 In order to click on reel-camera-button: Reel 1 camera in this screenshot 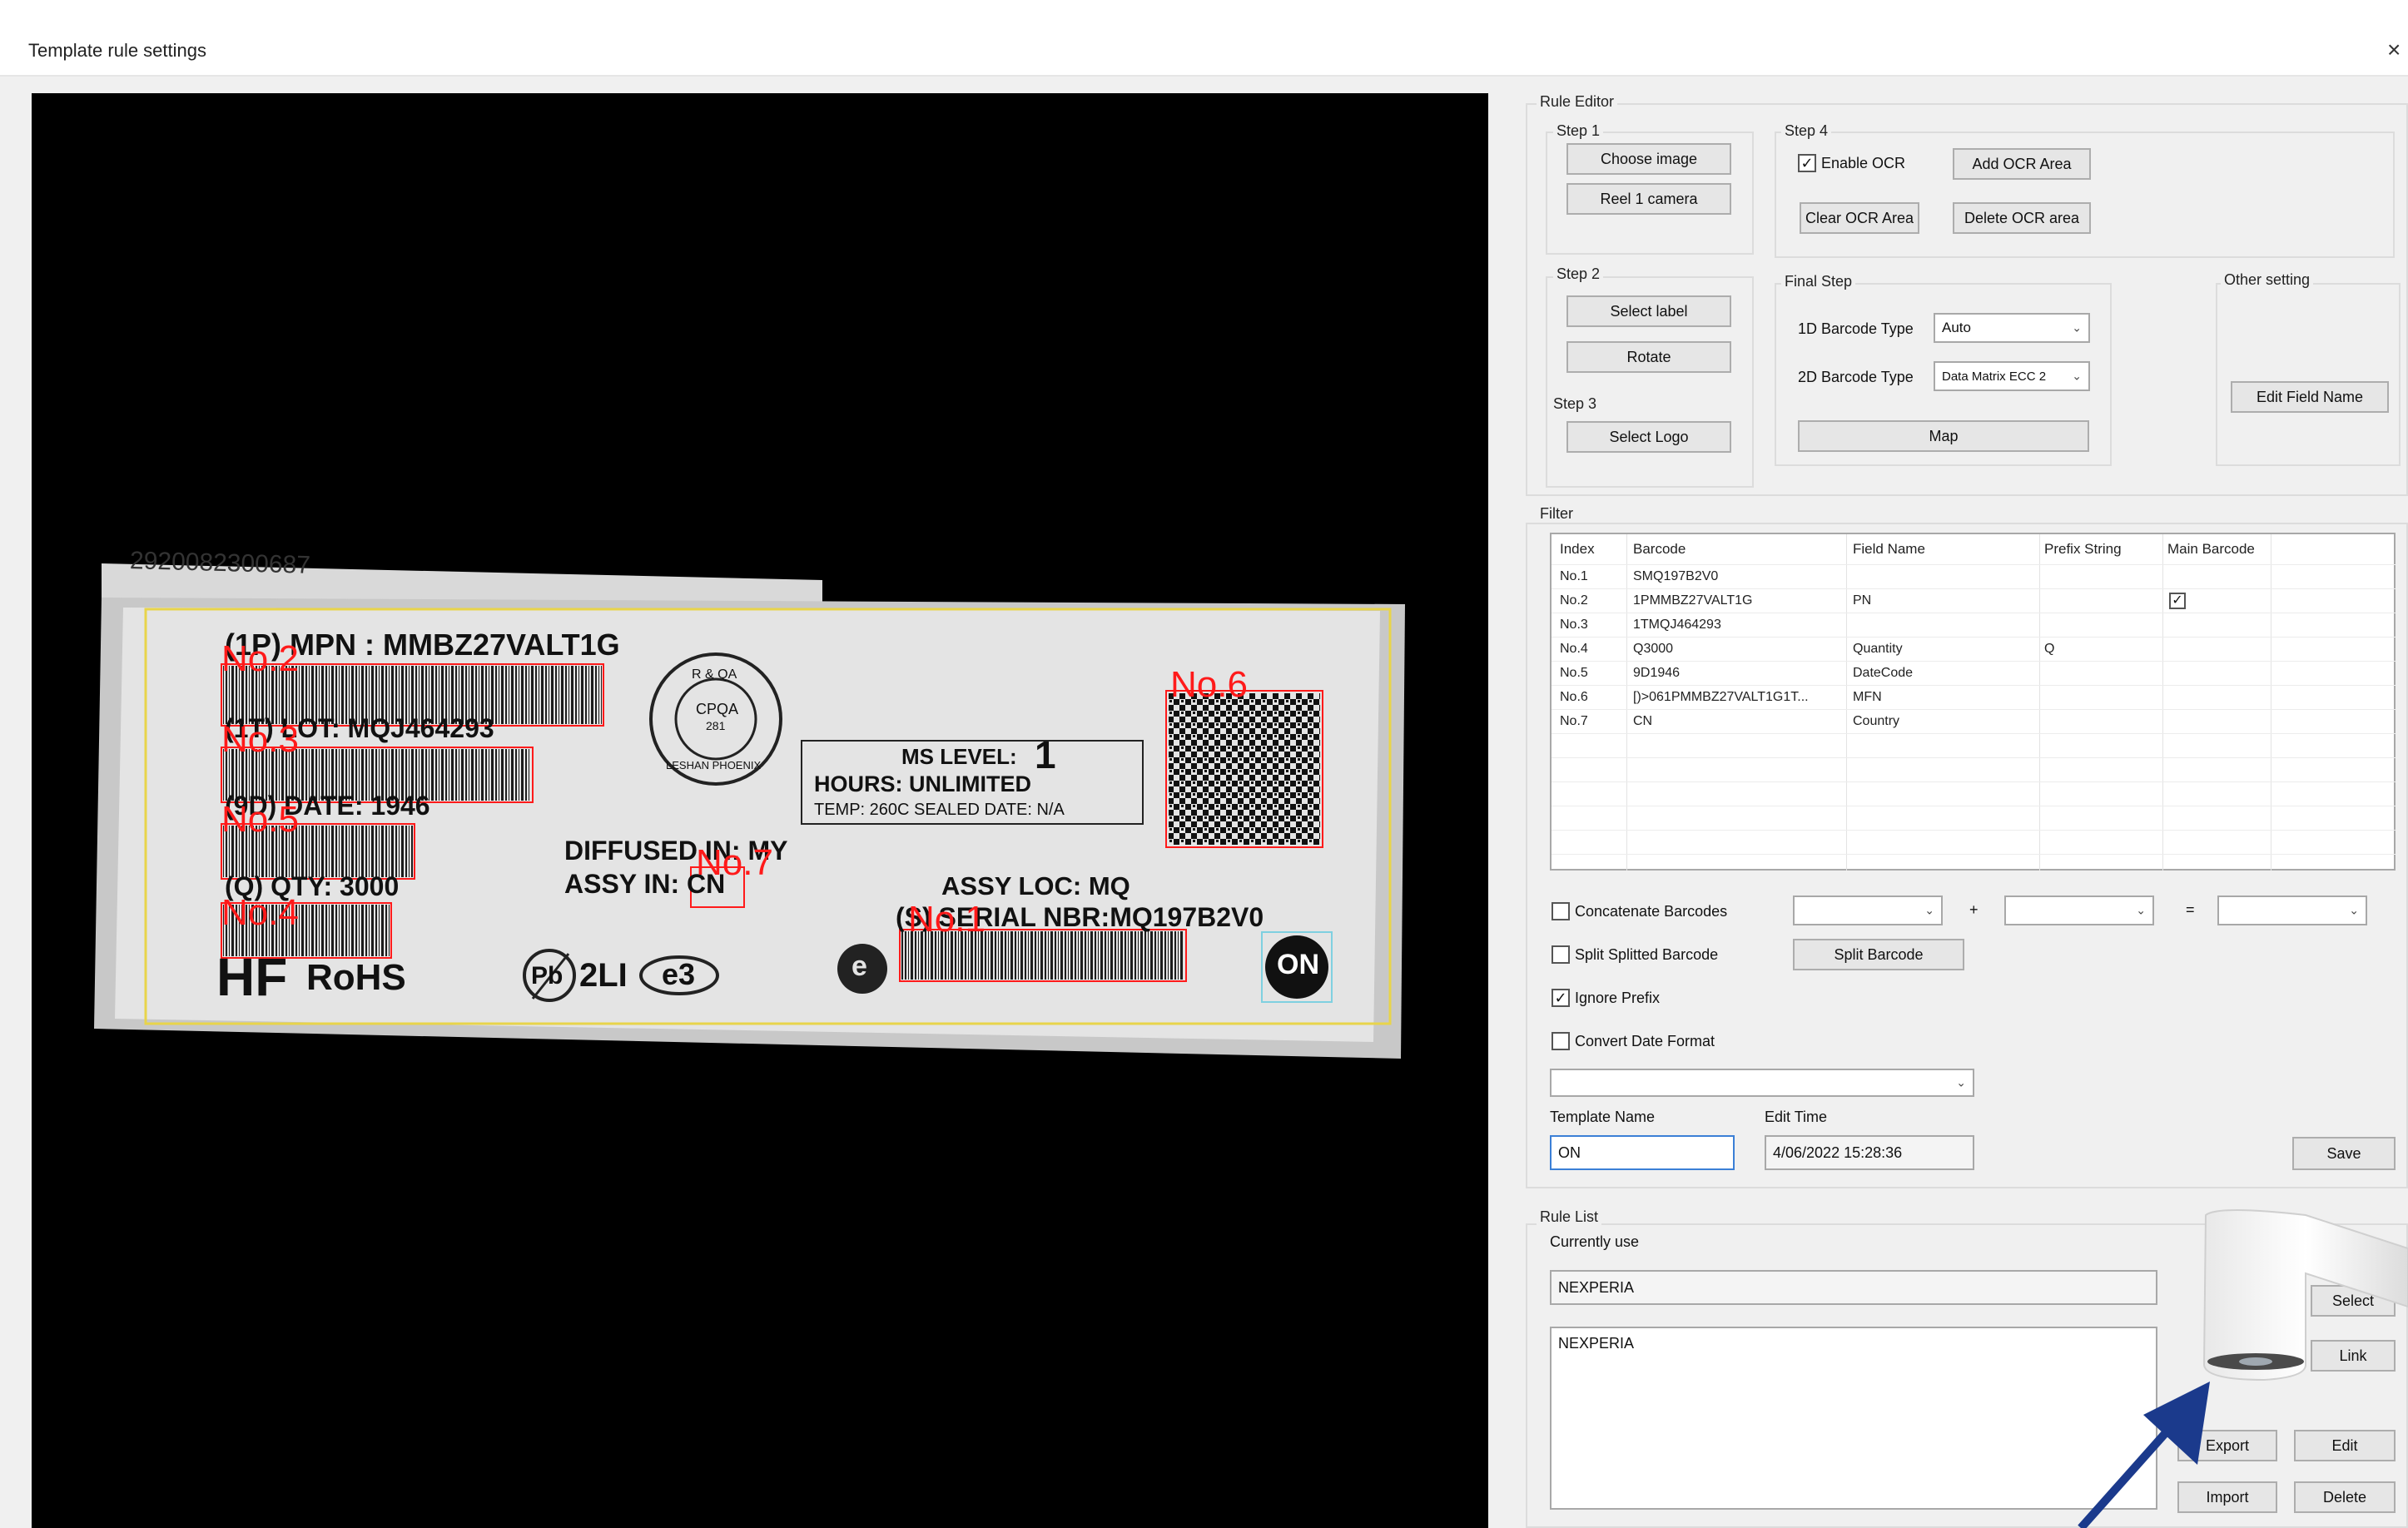, I will do `click(1648, 199)`.